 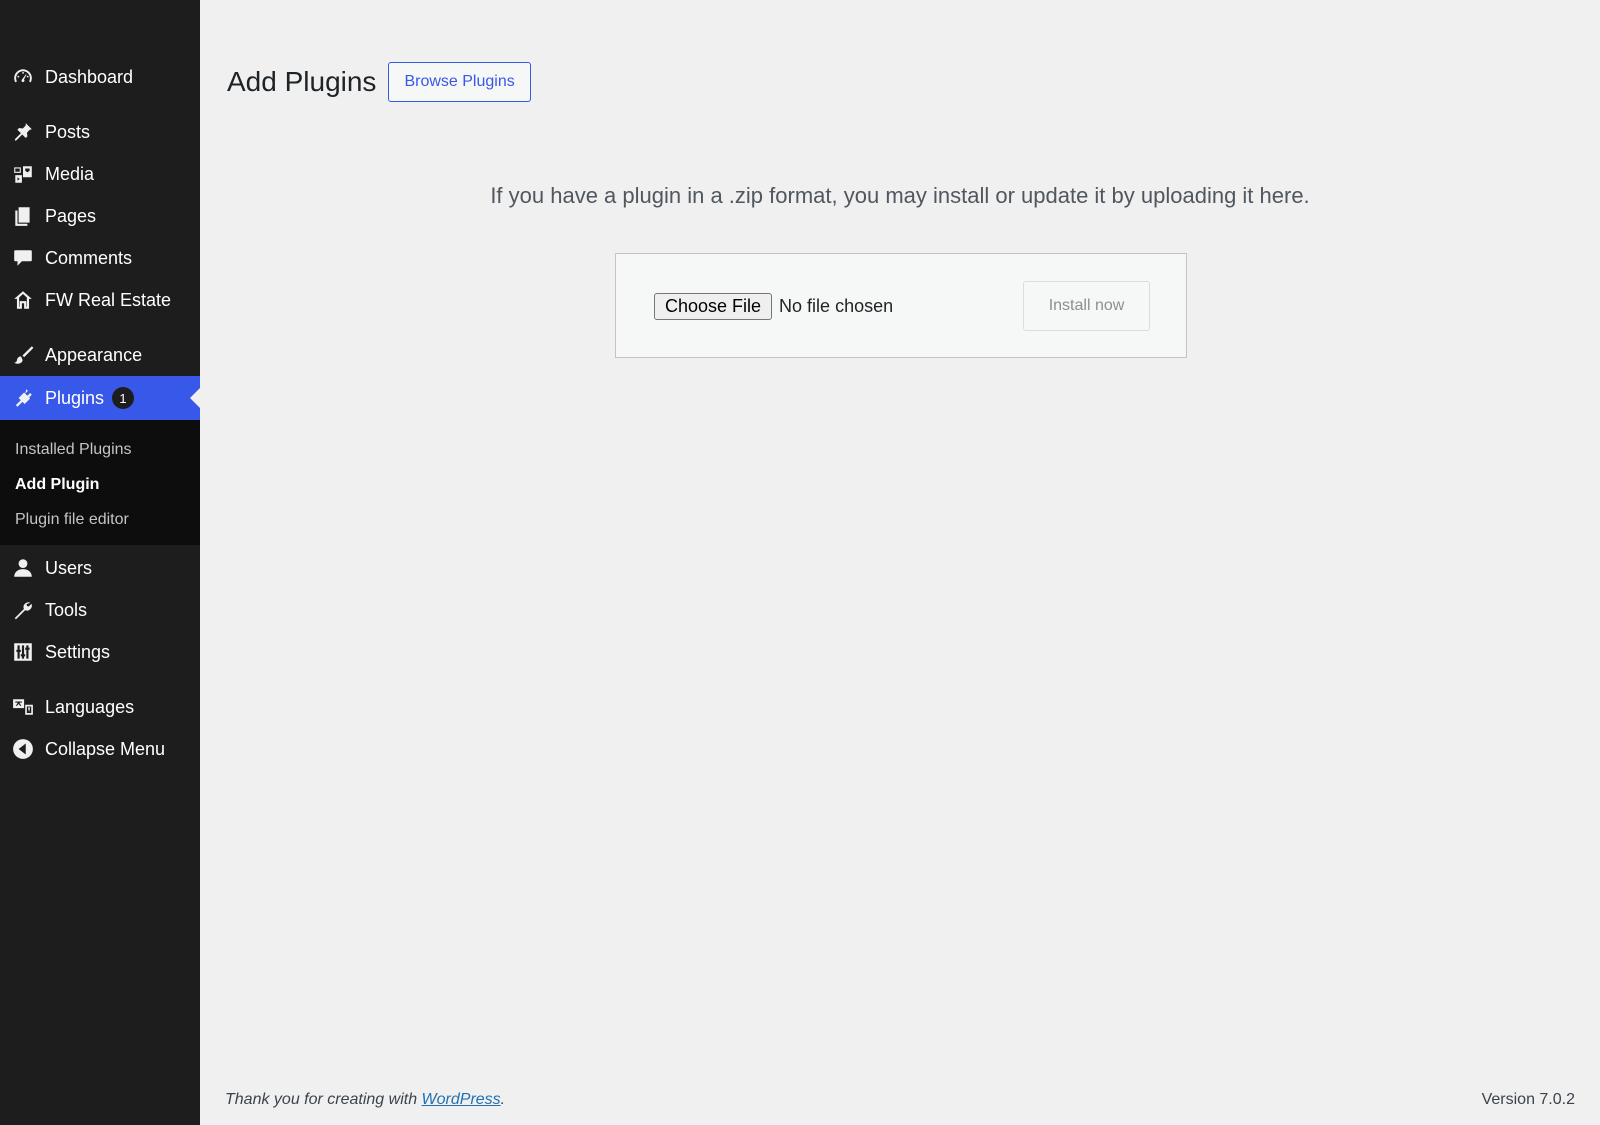 I want to click on menu-item-comments-label: Comments, so click(x=89, y=257).